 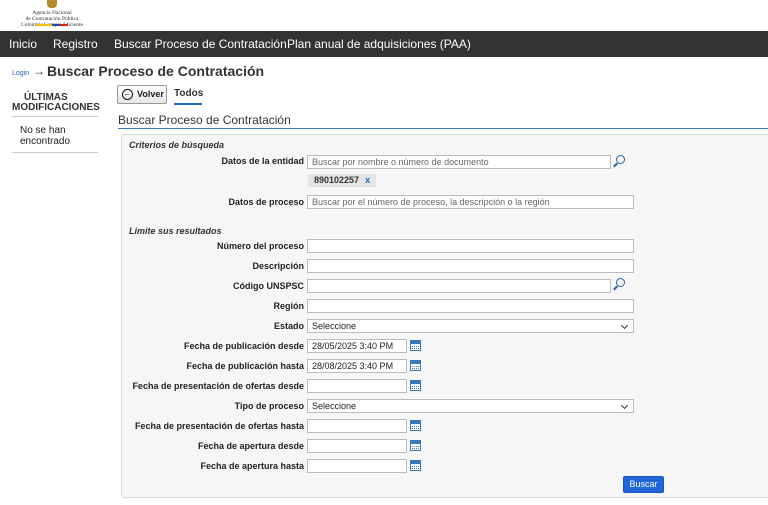 I want to click on numero-proceso-input, so click(x=470, y=246).